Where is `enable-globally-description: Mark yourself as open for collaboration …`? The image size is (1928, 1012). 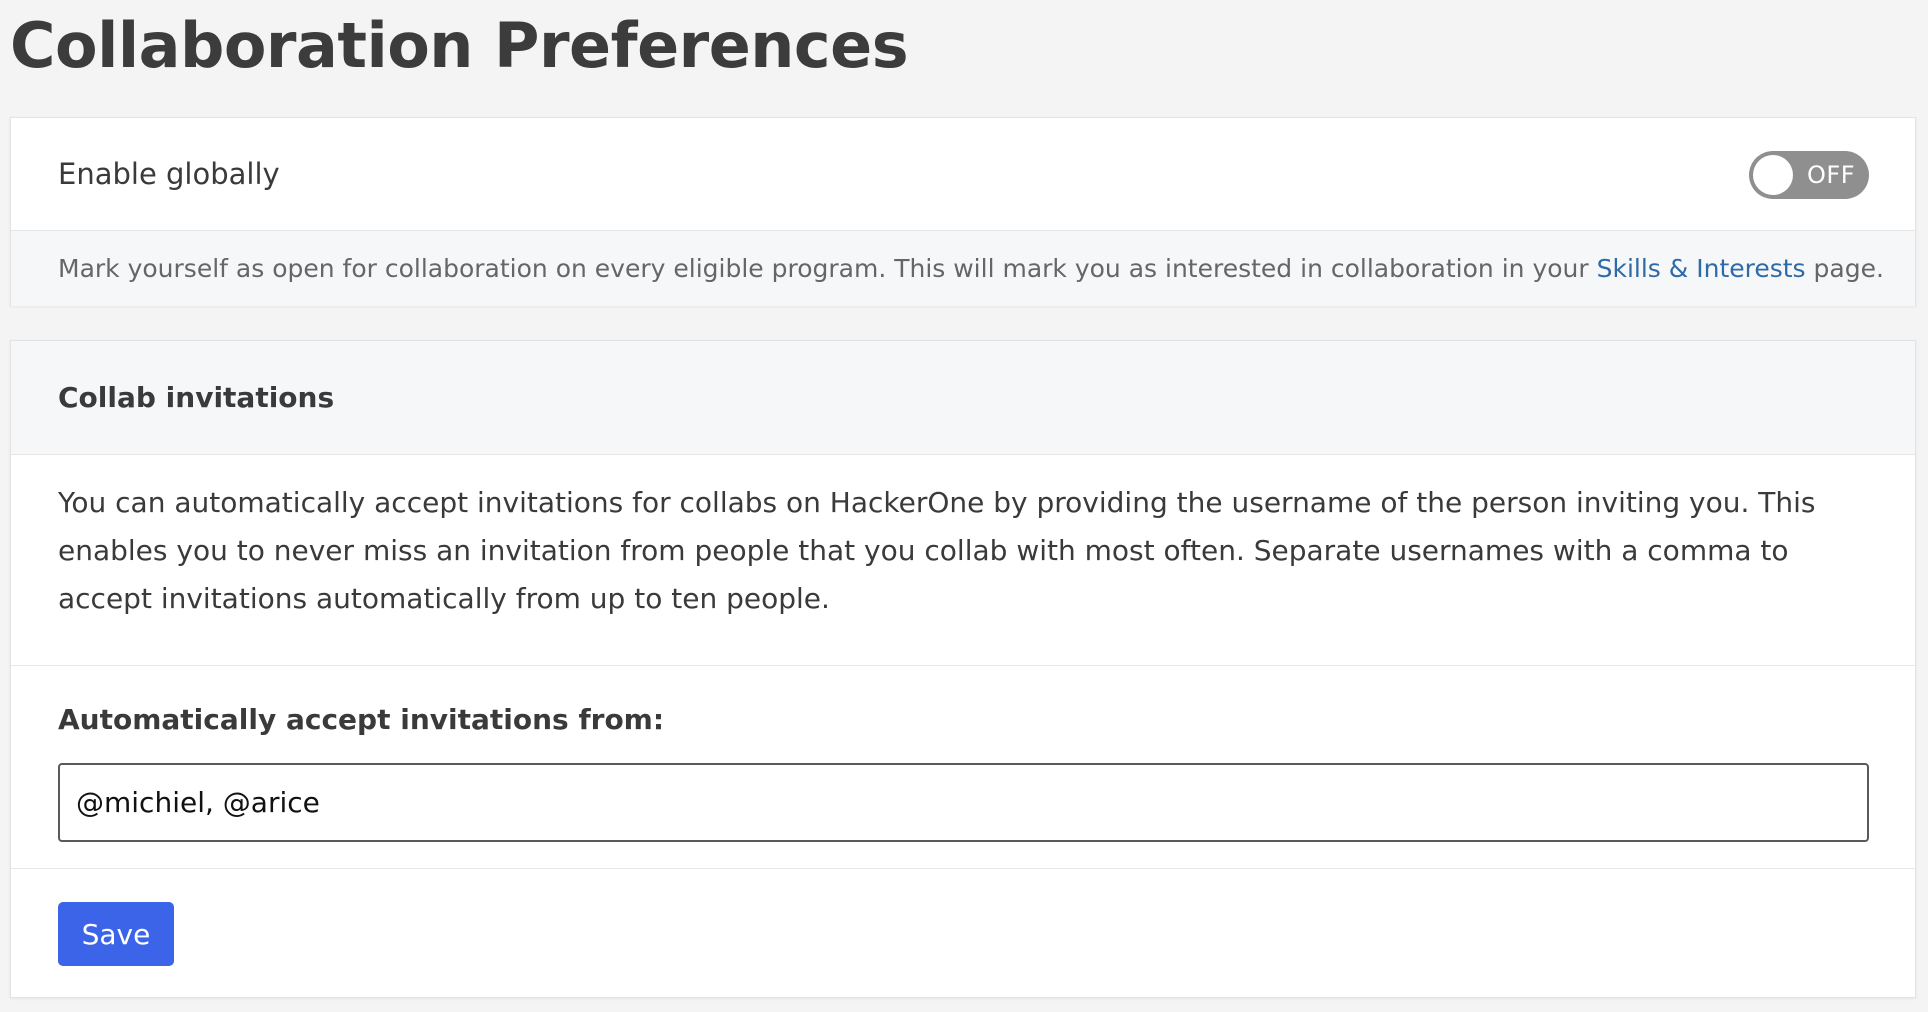 enable-globally-description: Mark yourself as open for collaboration … is located at coordinates (963, 268).